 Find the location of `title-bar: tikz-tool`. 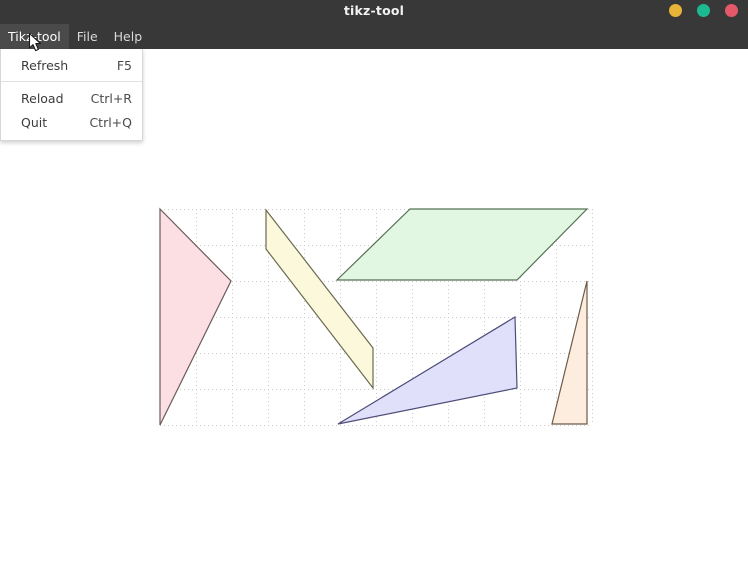

title-bar: tikz-tool is located at coordinates (374, 12).